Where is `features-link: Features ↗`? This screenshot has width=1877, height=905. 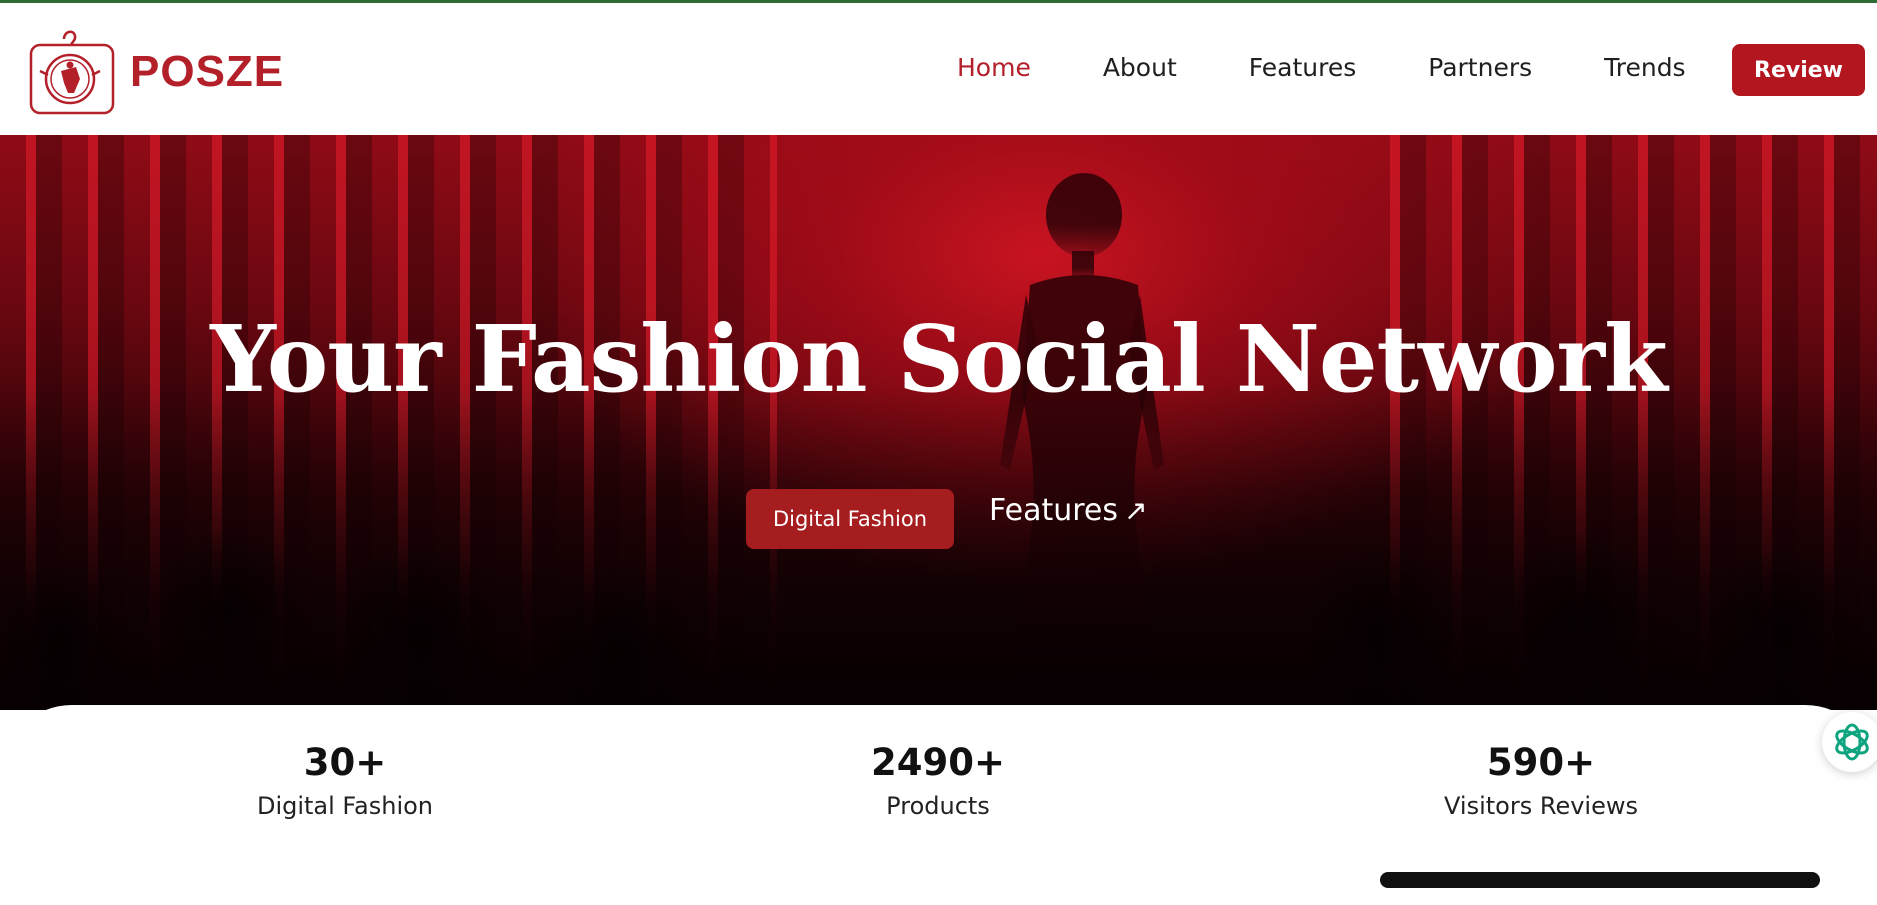 features-link: Features ↗ is located at coordinates (1068, 510).